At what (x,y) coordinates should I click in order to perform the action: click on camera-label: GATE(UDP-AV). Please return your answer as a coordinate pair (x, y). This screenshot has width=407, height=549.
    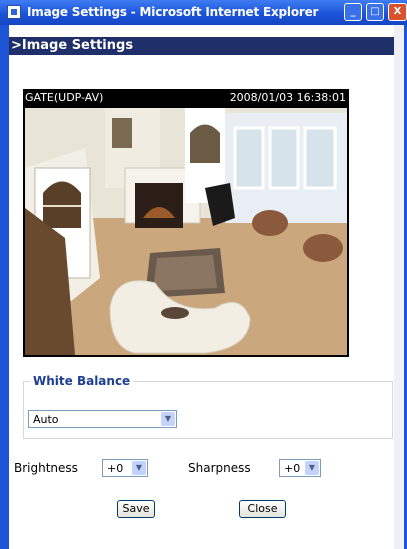
    Looking at the image, I should click on (64, 97).